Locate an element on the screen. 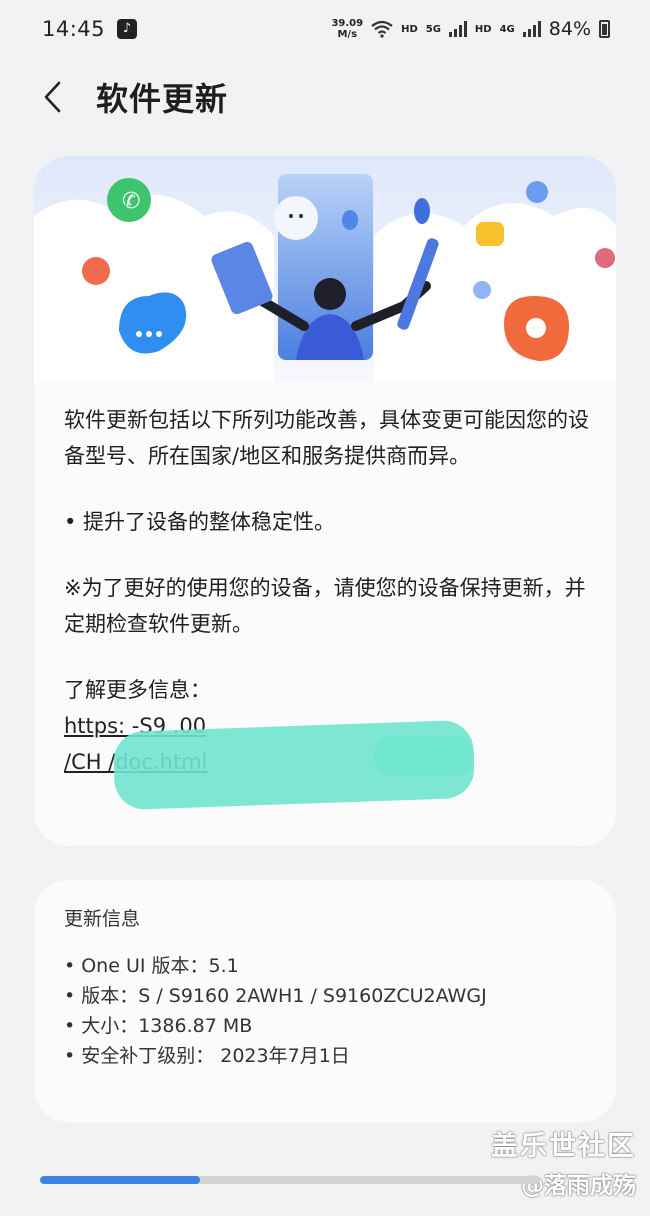  list-item: • 安全补丁级别： 2023年7月1日 is located at coordinates (207, 1056).